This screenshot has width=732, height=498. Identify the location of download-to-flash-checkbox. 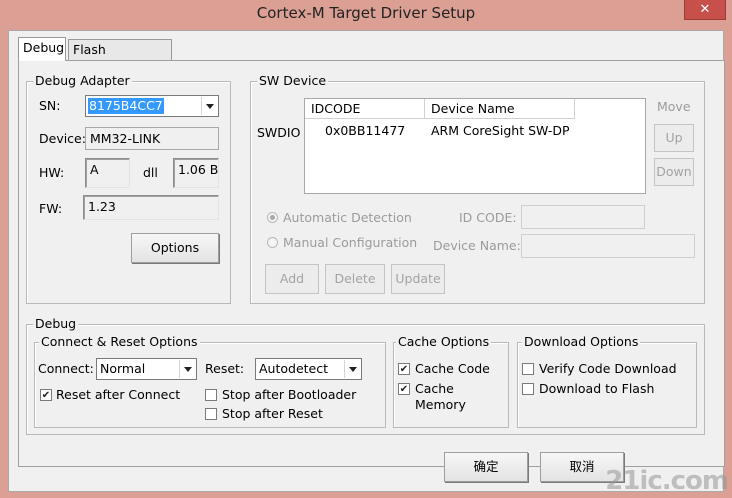
(528, 389).